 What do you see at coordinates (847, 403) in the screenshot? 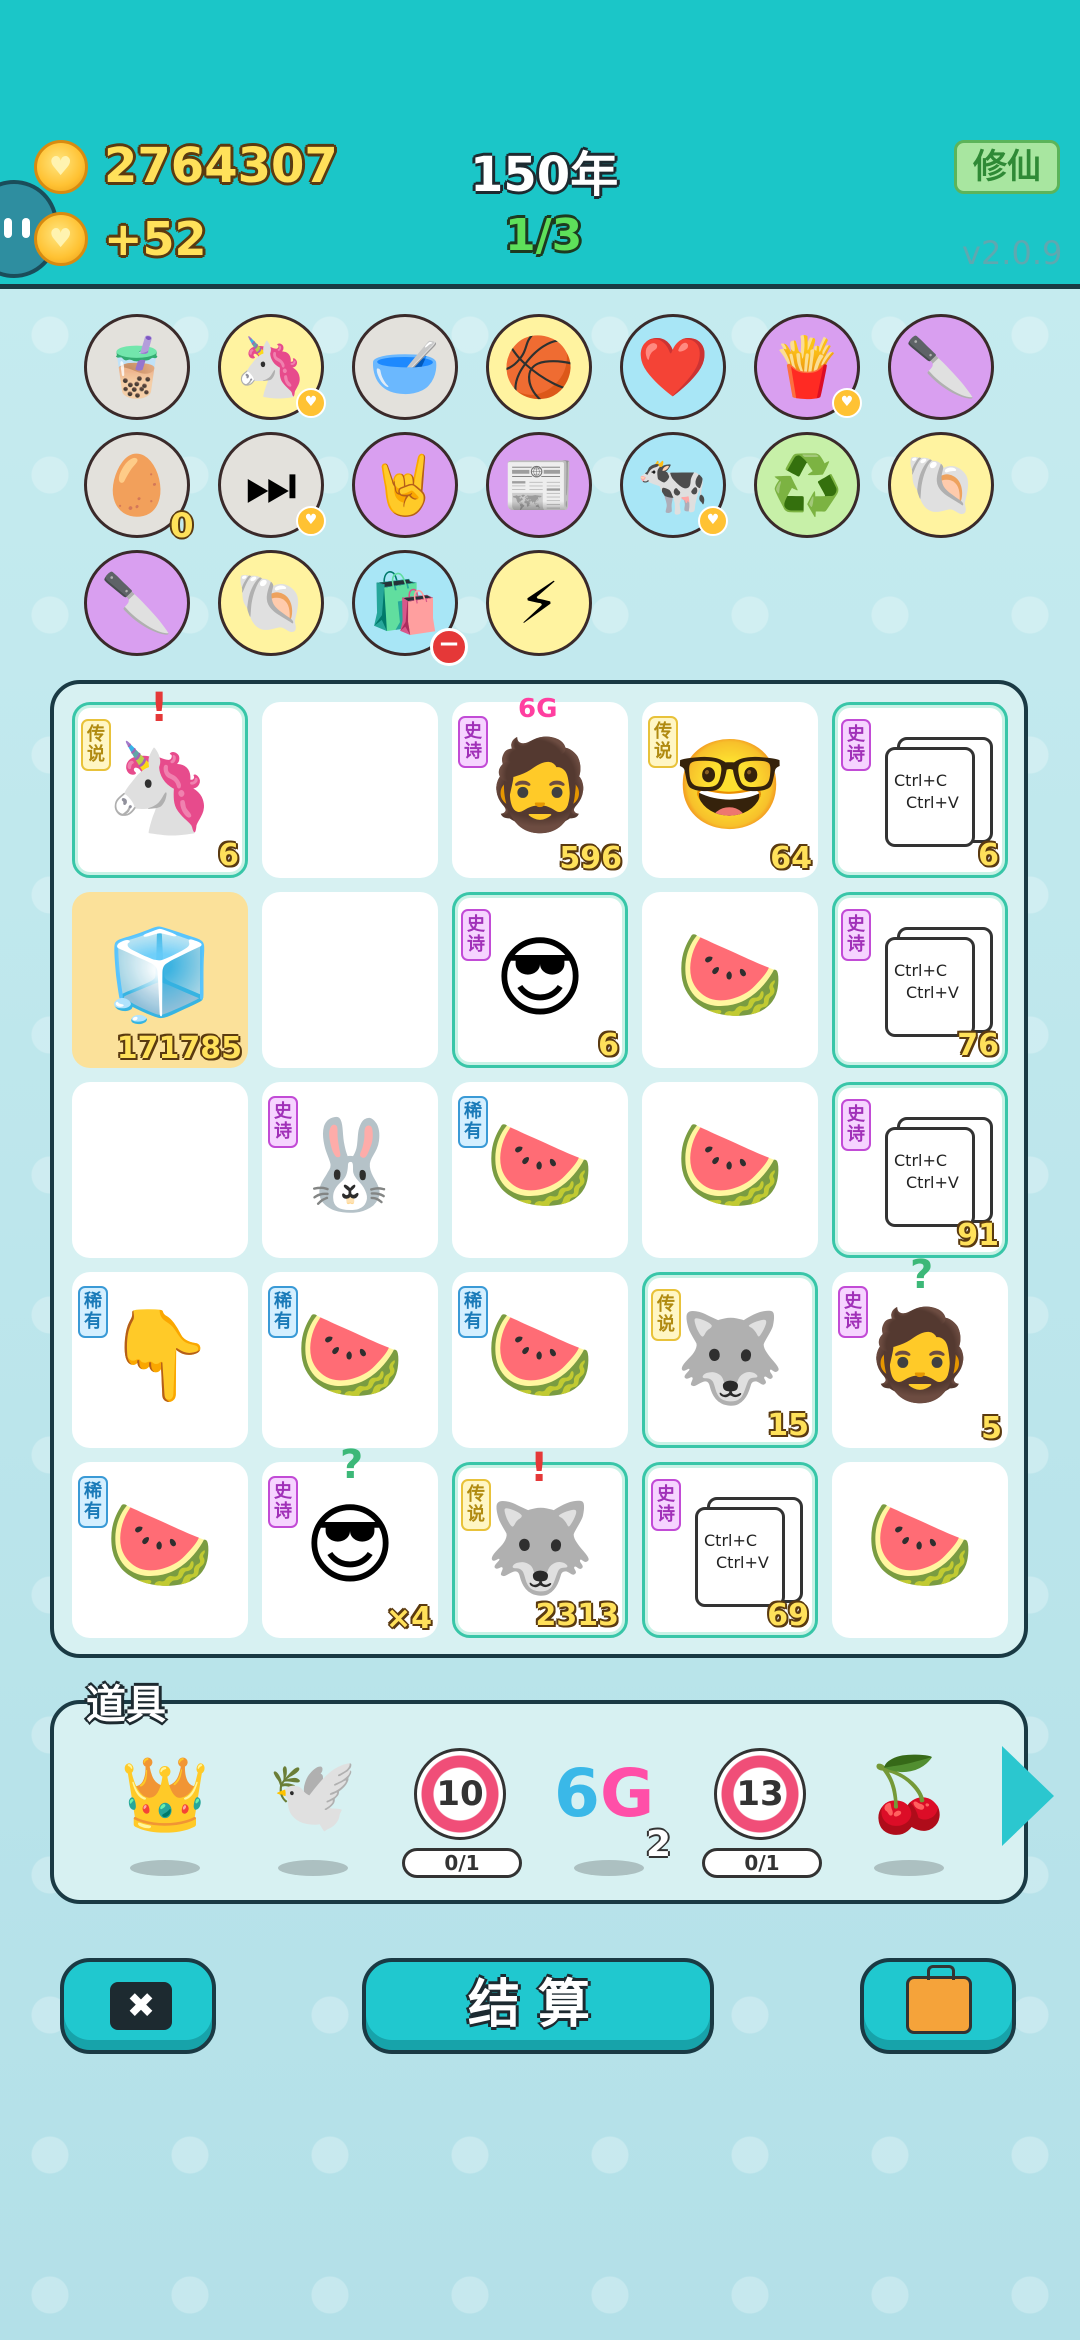
I see `heart-badge-icon: ♥` at bounding box center [847, 403].